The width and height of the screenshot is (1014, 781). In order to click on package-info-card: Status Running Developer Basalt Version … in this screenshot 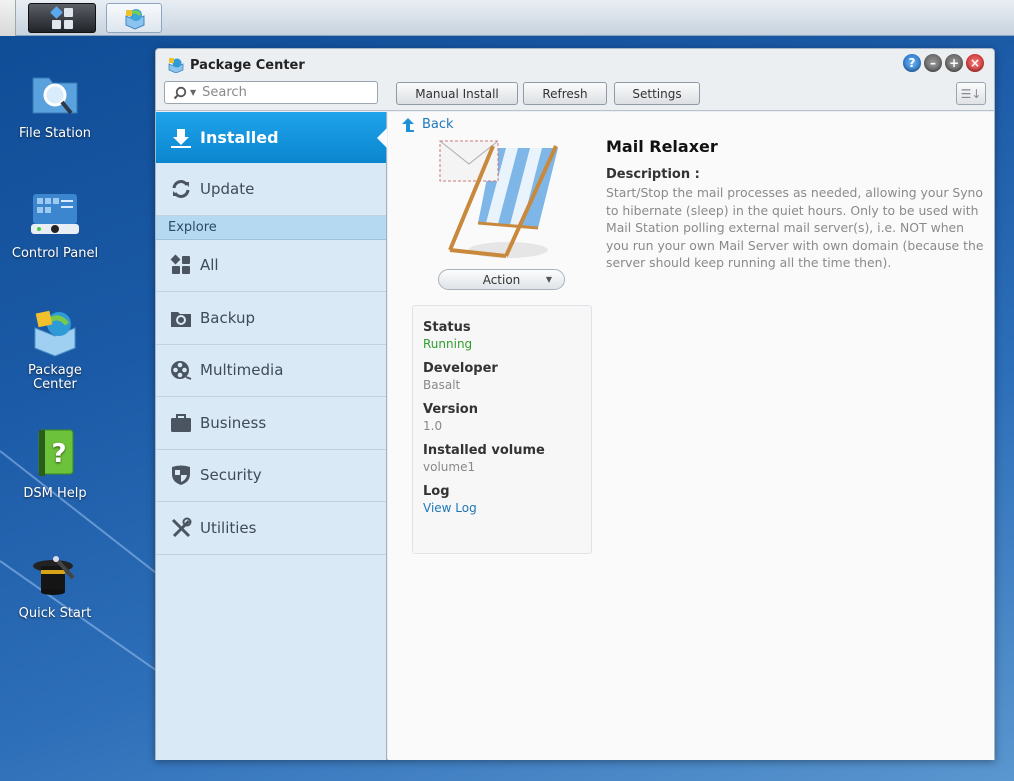, I will do `click(502, 429)`.